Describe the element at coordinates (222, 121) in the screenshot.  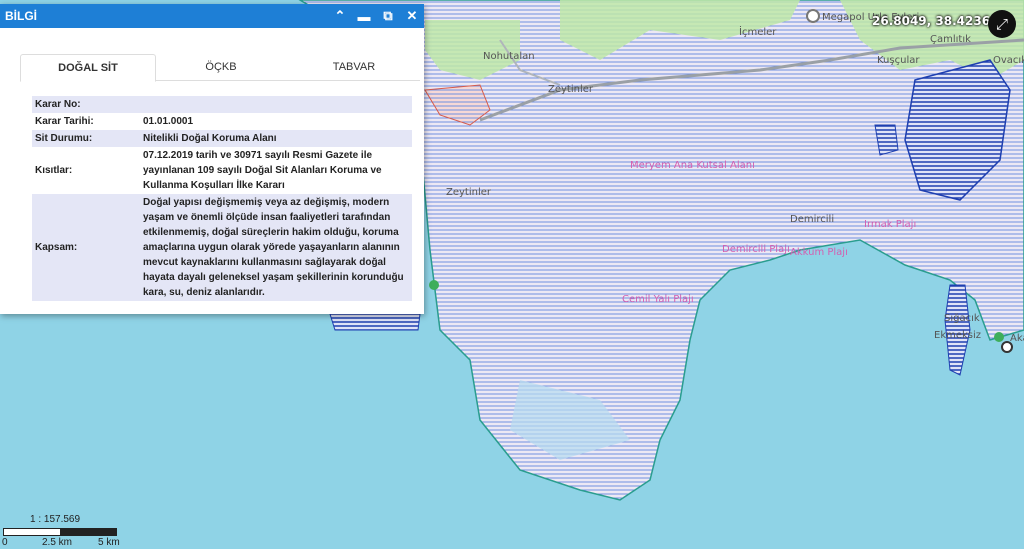
I see `table-row: Karar Tarihi: 01.01.0001` at that location.